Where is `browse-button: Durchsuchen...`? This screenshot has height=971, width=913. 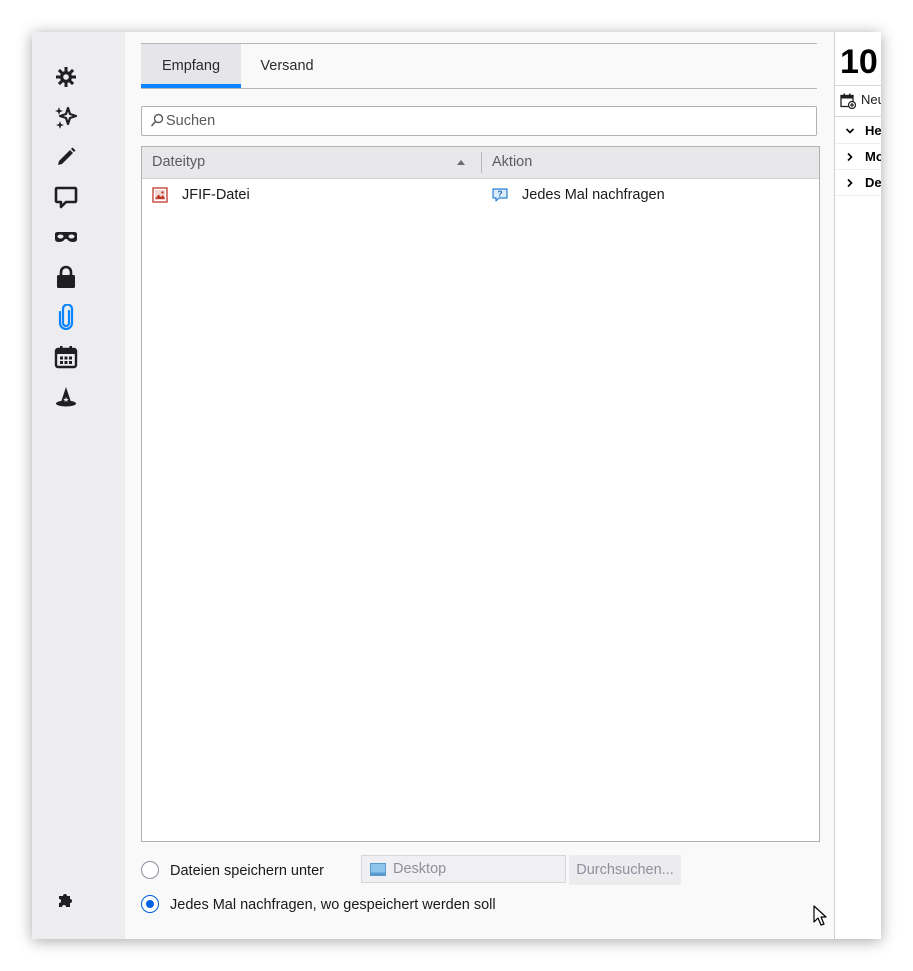
browse-button: Durchsuchen... is located at coordinates (625, 870).